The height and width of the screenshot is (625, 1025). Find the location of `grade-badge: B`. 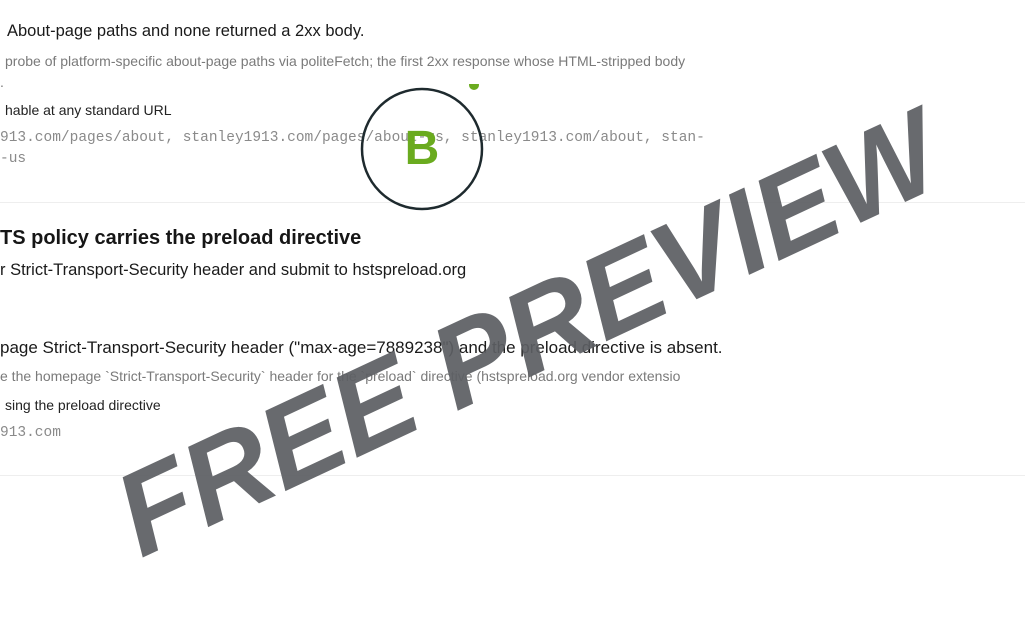

grade-badge: B is located at coordinates (422, 147).